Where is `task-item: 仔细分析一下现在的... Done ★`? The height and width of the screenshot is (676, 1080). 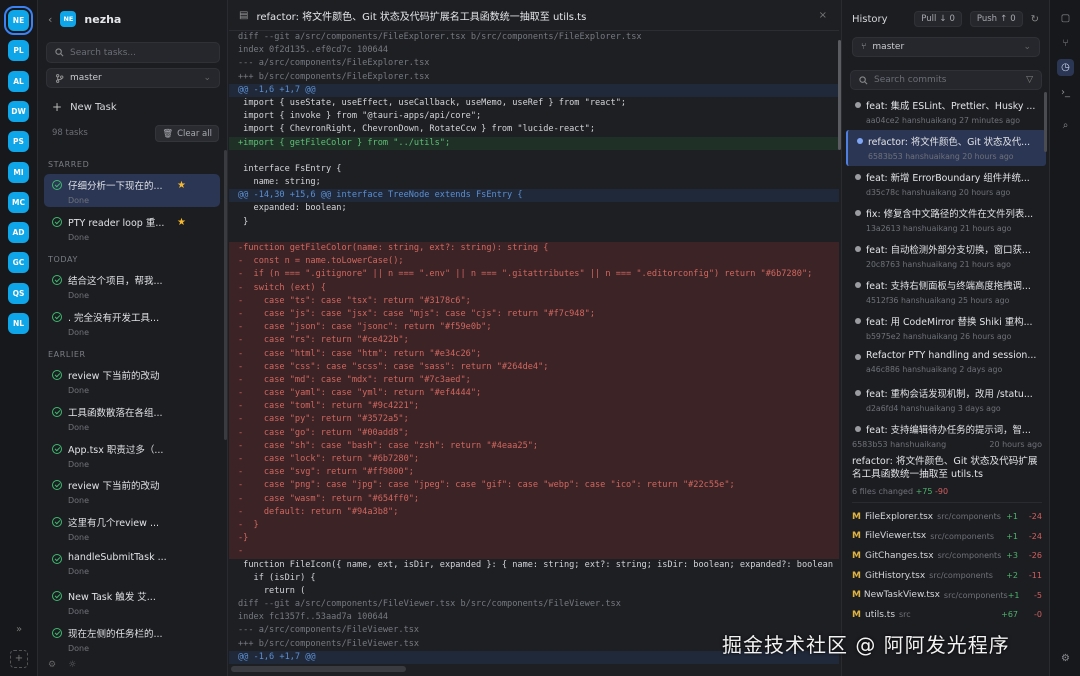 task-item: 仔细分析一下现在的... Done ★ is located at coordinates (132, 190).